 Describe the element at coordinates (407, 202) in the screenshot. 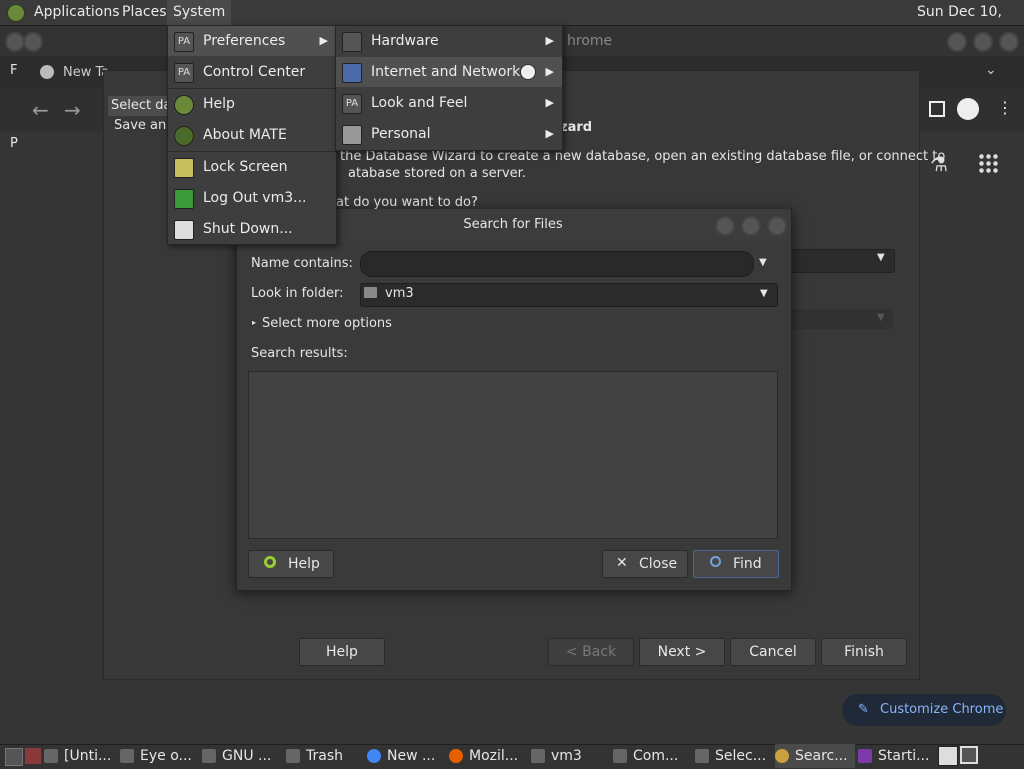

I see `wizard-question: at do you want to do?` at that location.